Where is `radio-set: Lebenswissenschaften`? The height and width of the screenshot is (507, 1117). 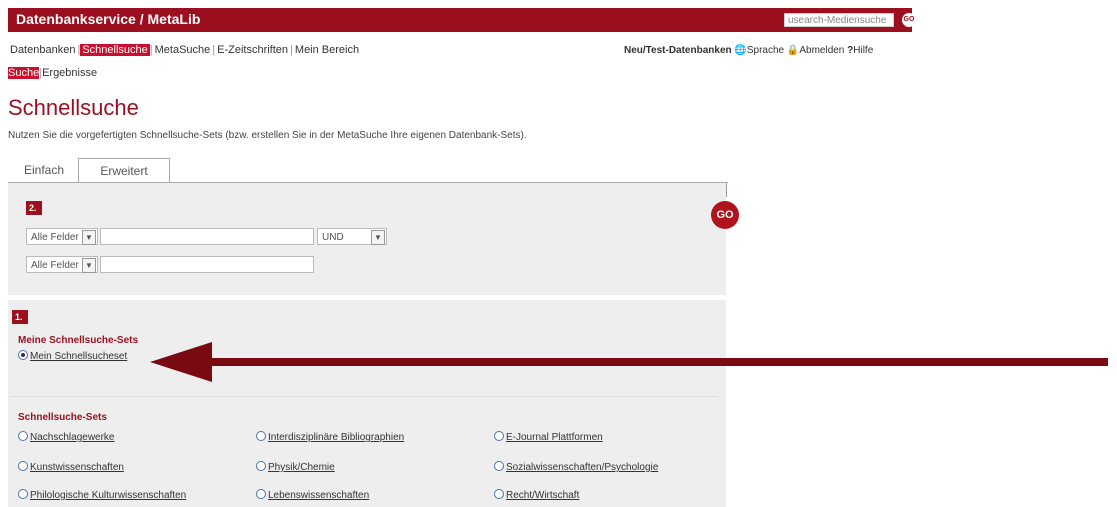
radio-set: Lebenswissenschaften is located at coordinates (312, 495).